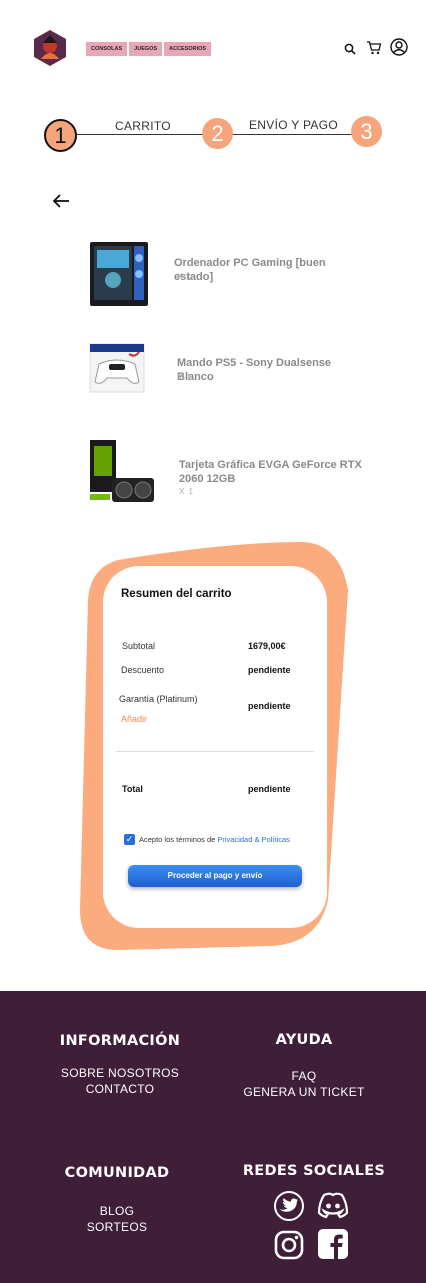 This screenshot has width=426, height=1283. Describe the element at coordinates (188, 49) in the screenshot. I see `nav-accesorios: ACCESORIOS` at that location.